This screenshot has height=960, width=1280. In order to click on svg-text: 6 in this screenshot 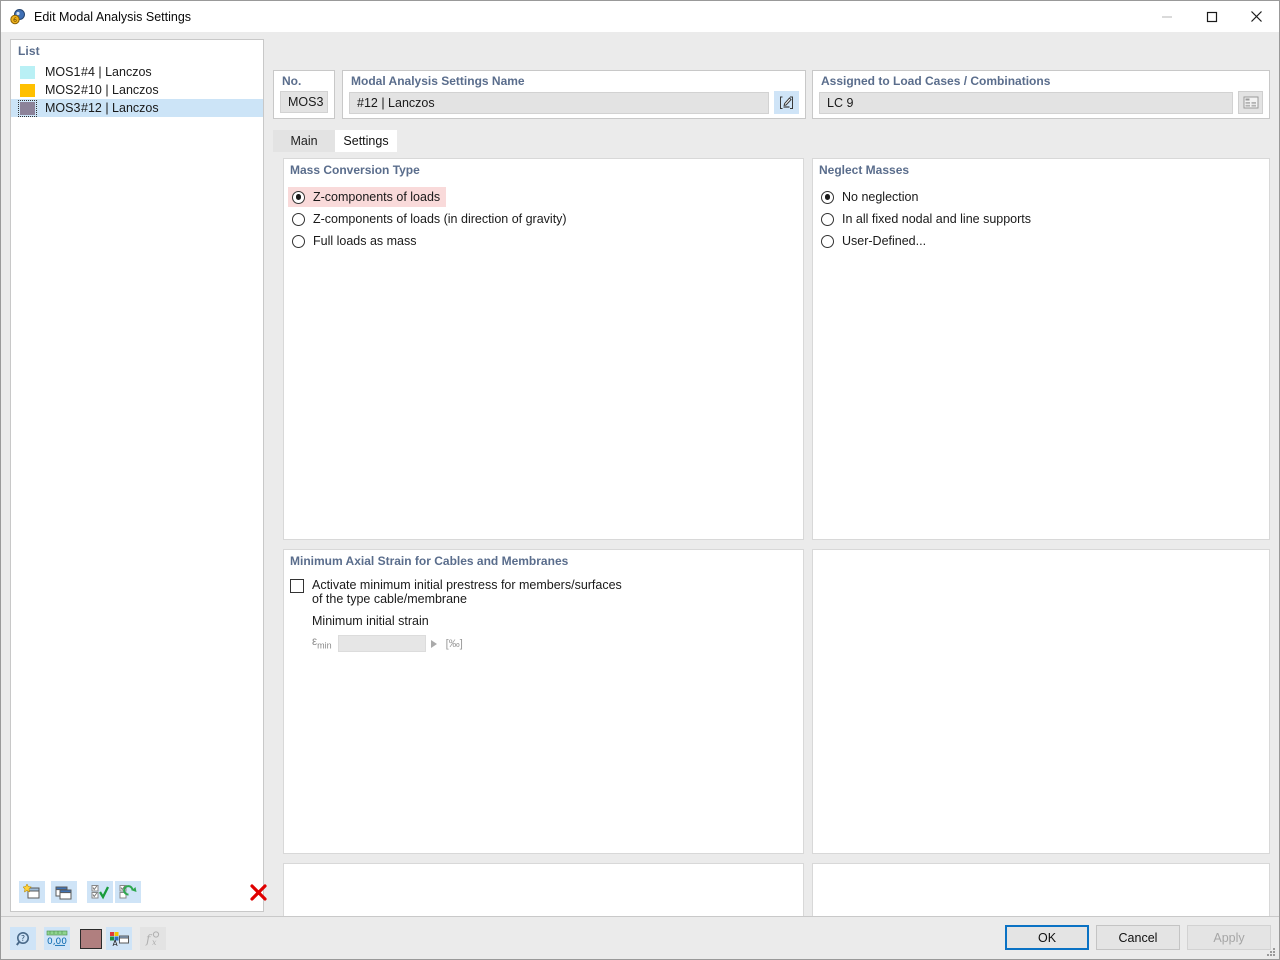, I will do `click(15, 20)`.